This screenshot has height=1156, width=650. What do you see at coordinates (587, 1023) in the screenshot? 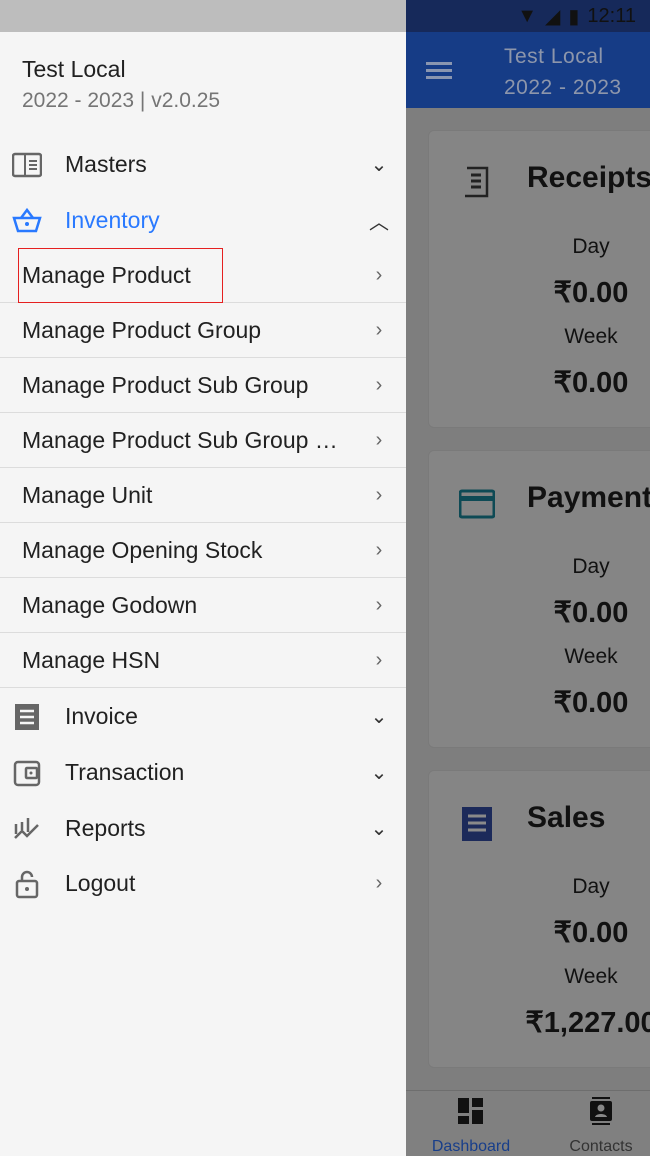
I see `week-value: ₹1,227.00` at bounding box center [587, 1023].